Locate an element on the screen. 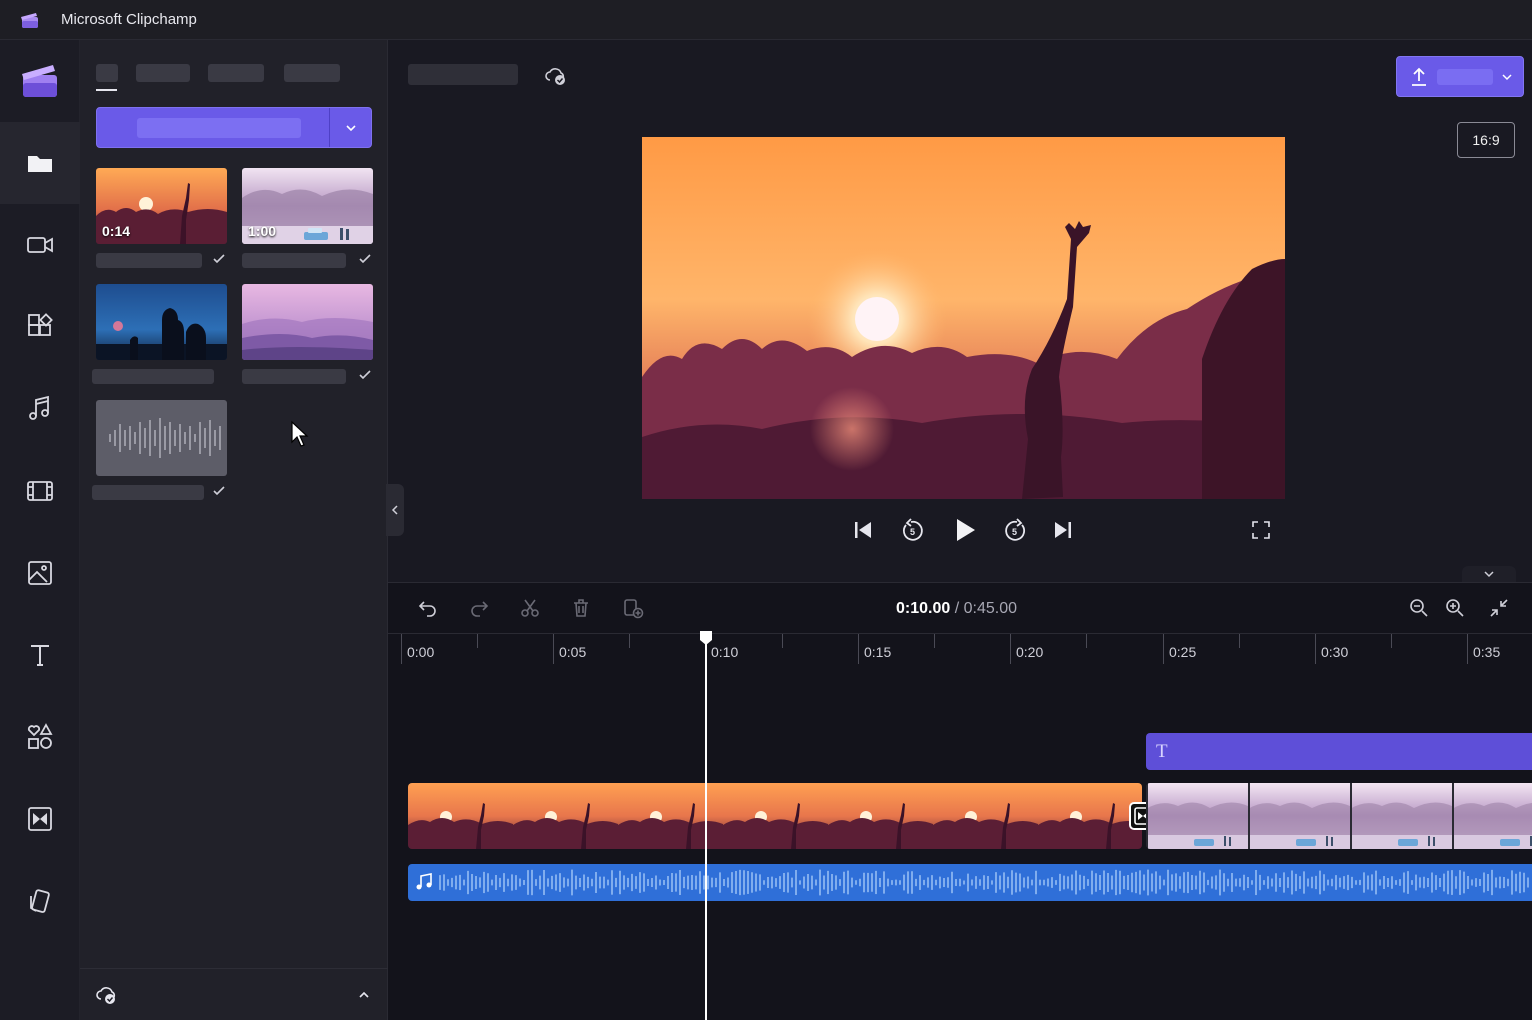 This screenshot has height=1020, width=1532. import-media-main is located at coordinates (213, 127).